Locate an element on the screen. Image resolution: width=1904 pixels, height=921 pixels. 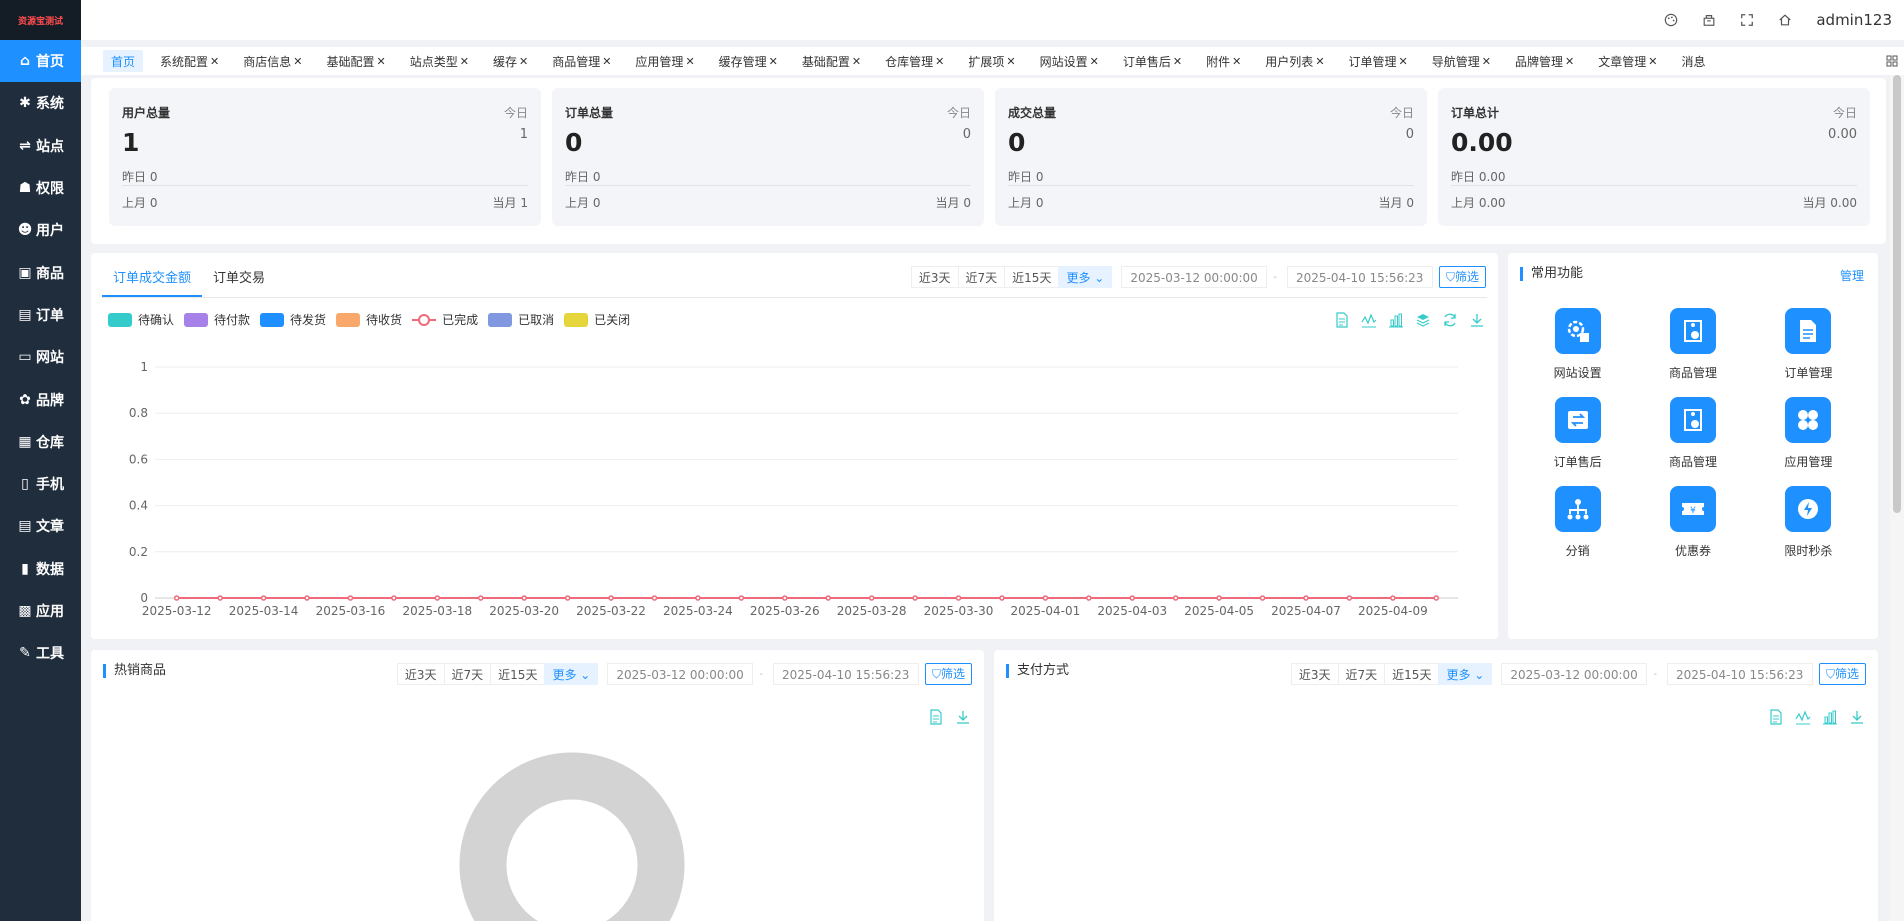
tab-16: 订单管理 ✕ is located at coordinates (1378, 61).